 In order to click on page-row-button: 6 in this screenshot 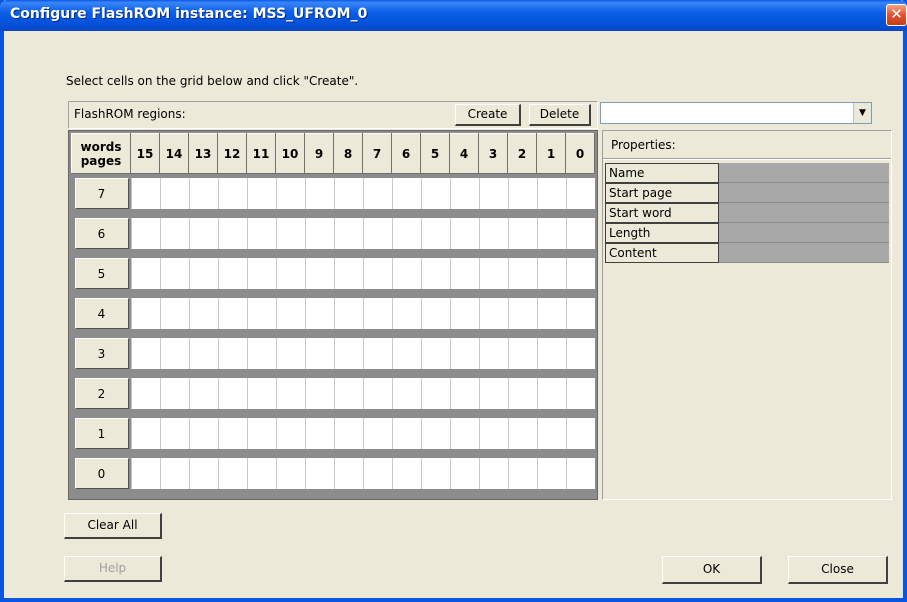, I will do `click(101, 233)`.